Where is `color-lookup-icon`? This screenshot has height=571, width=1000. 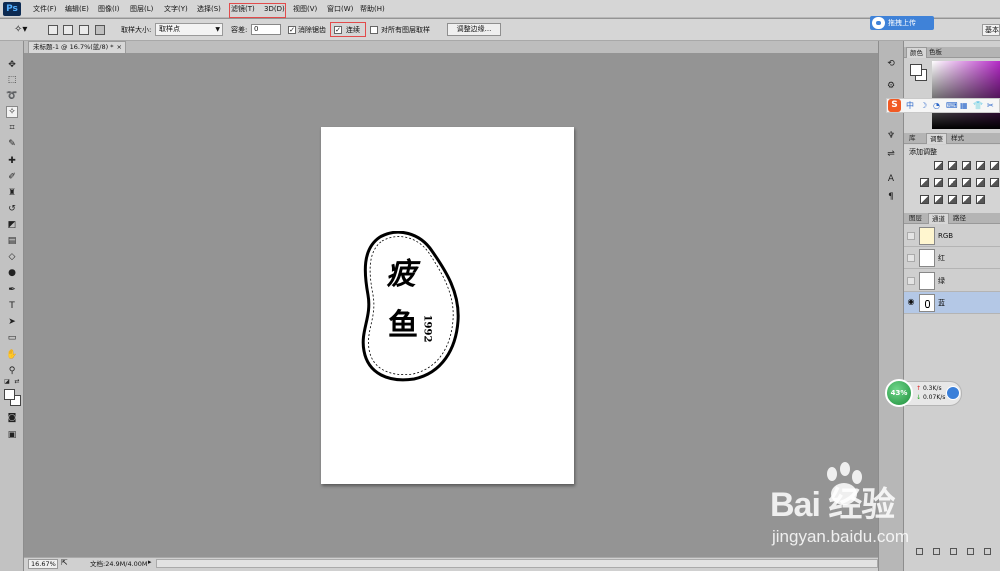
color-lookup-icon is located at coordinates (994, 182).